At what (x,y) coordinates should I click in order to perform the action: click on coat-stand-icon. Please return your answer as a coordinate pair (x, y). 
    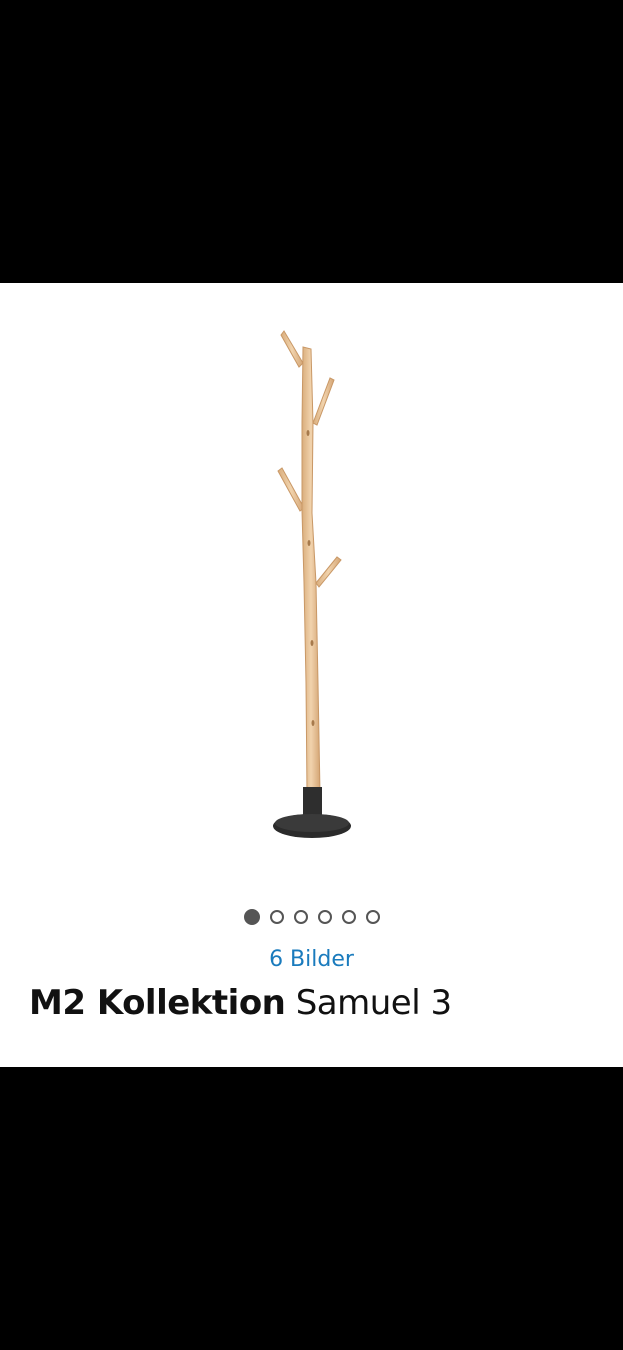
    Looking at the image, I should click on (312, 584).